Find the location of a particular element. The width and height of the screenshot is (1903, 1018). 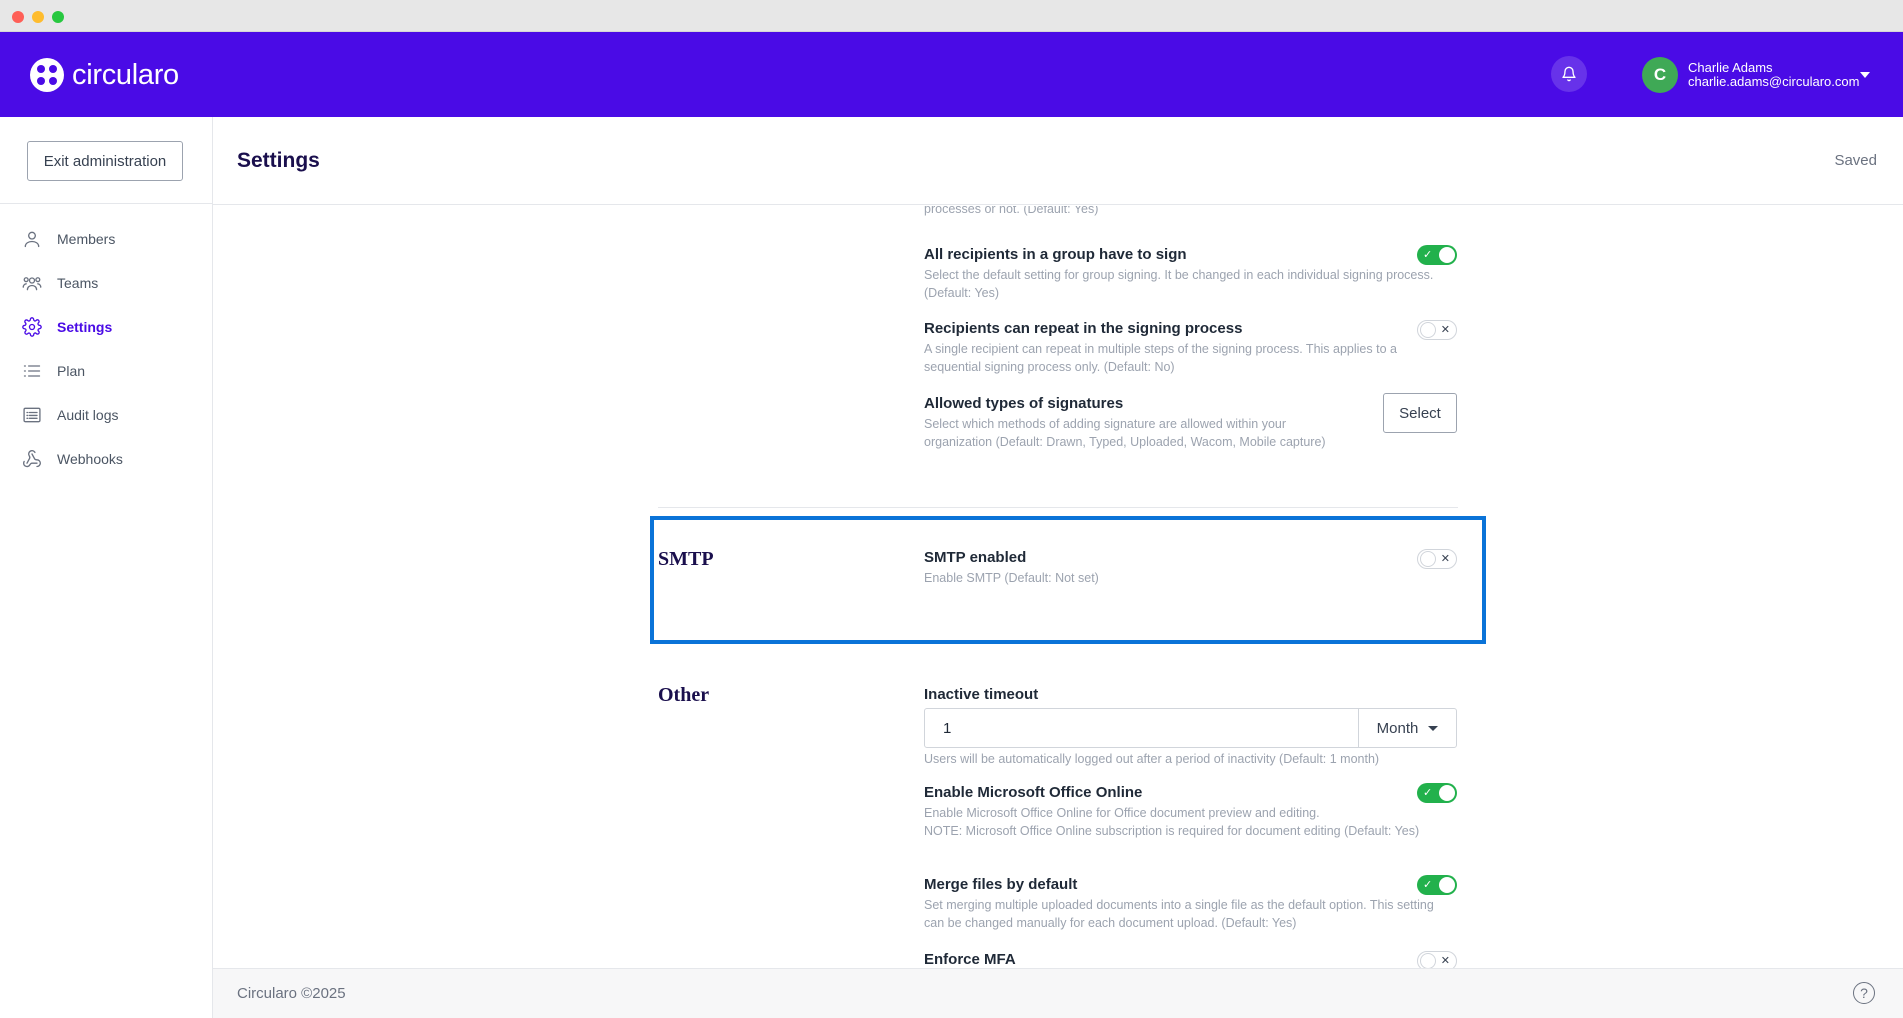

select-signature-types-button: Select is located at coordinates (1420, 413).